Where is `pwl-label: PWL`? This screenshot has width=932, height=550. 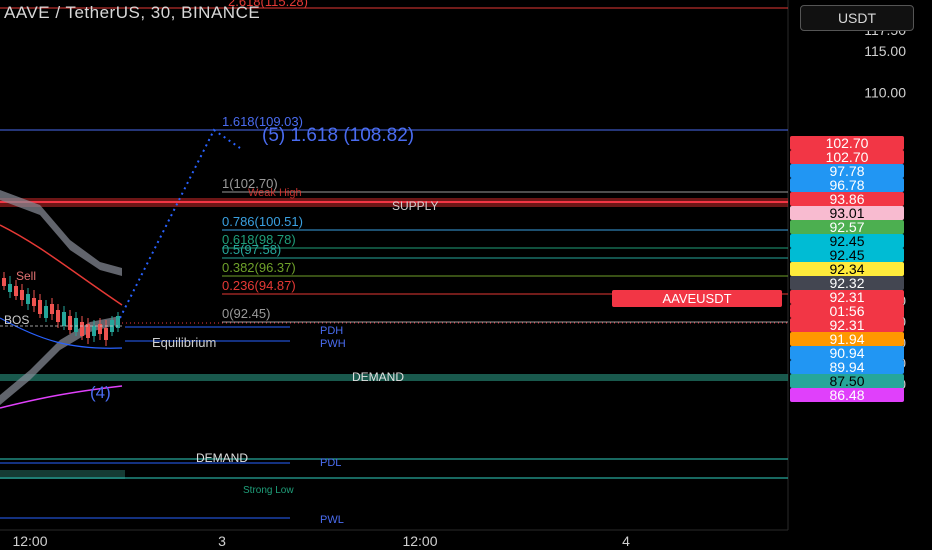 pwl-label: PWL is located at coordinates (332, 520).